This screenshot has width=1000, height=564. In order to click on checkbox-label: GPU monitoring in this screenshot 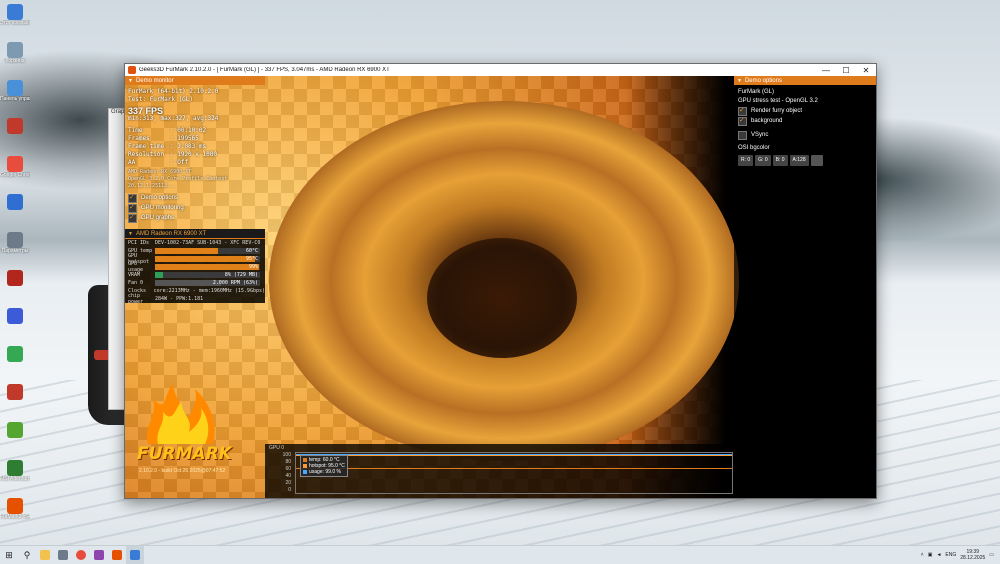, I will do `click(162, 208)`.